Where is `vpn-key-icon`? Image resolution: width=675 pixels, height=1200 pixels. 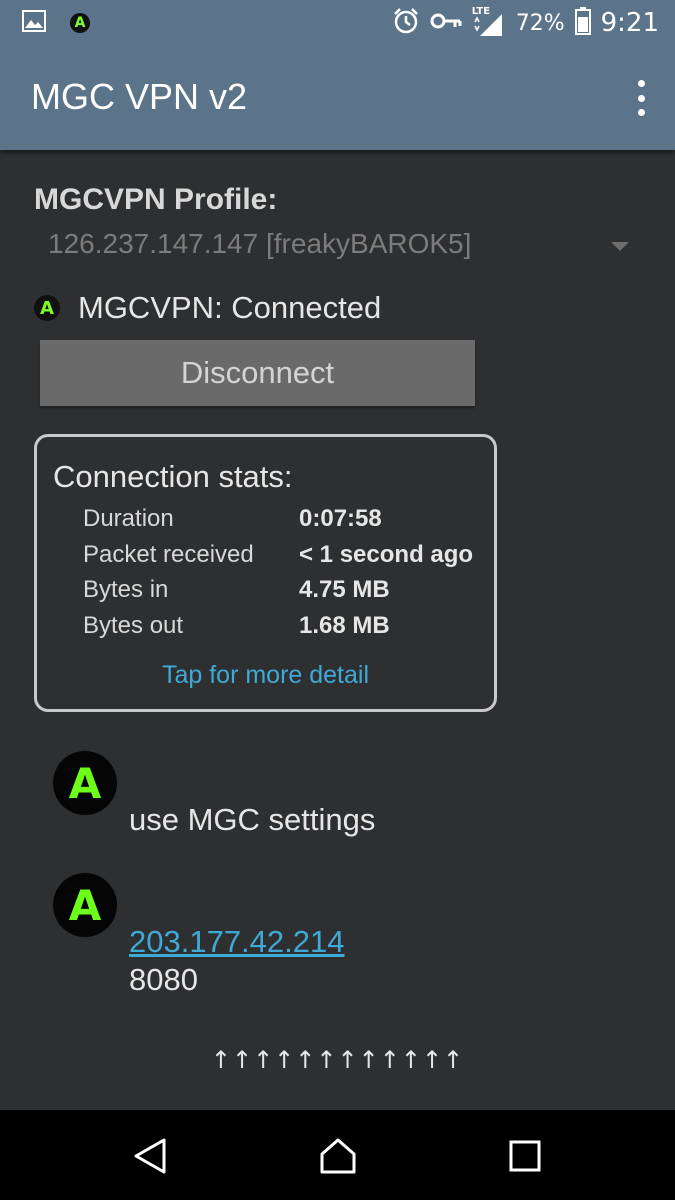 vpn-key-icon is located at coordinates (446, 23).